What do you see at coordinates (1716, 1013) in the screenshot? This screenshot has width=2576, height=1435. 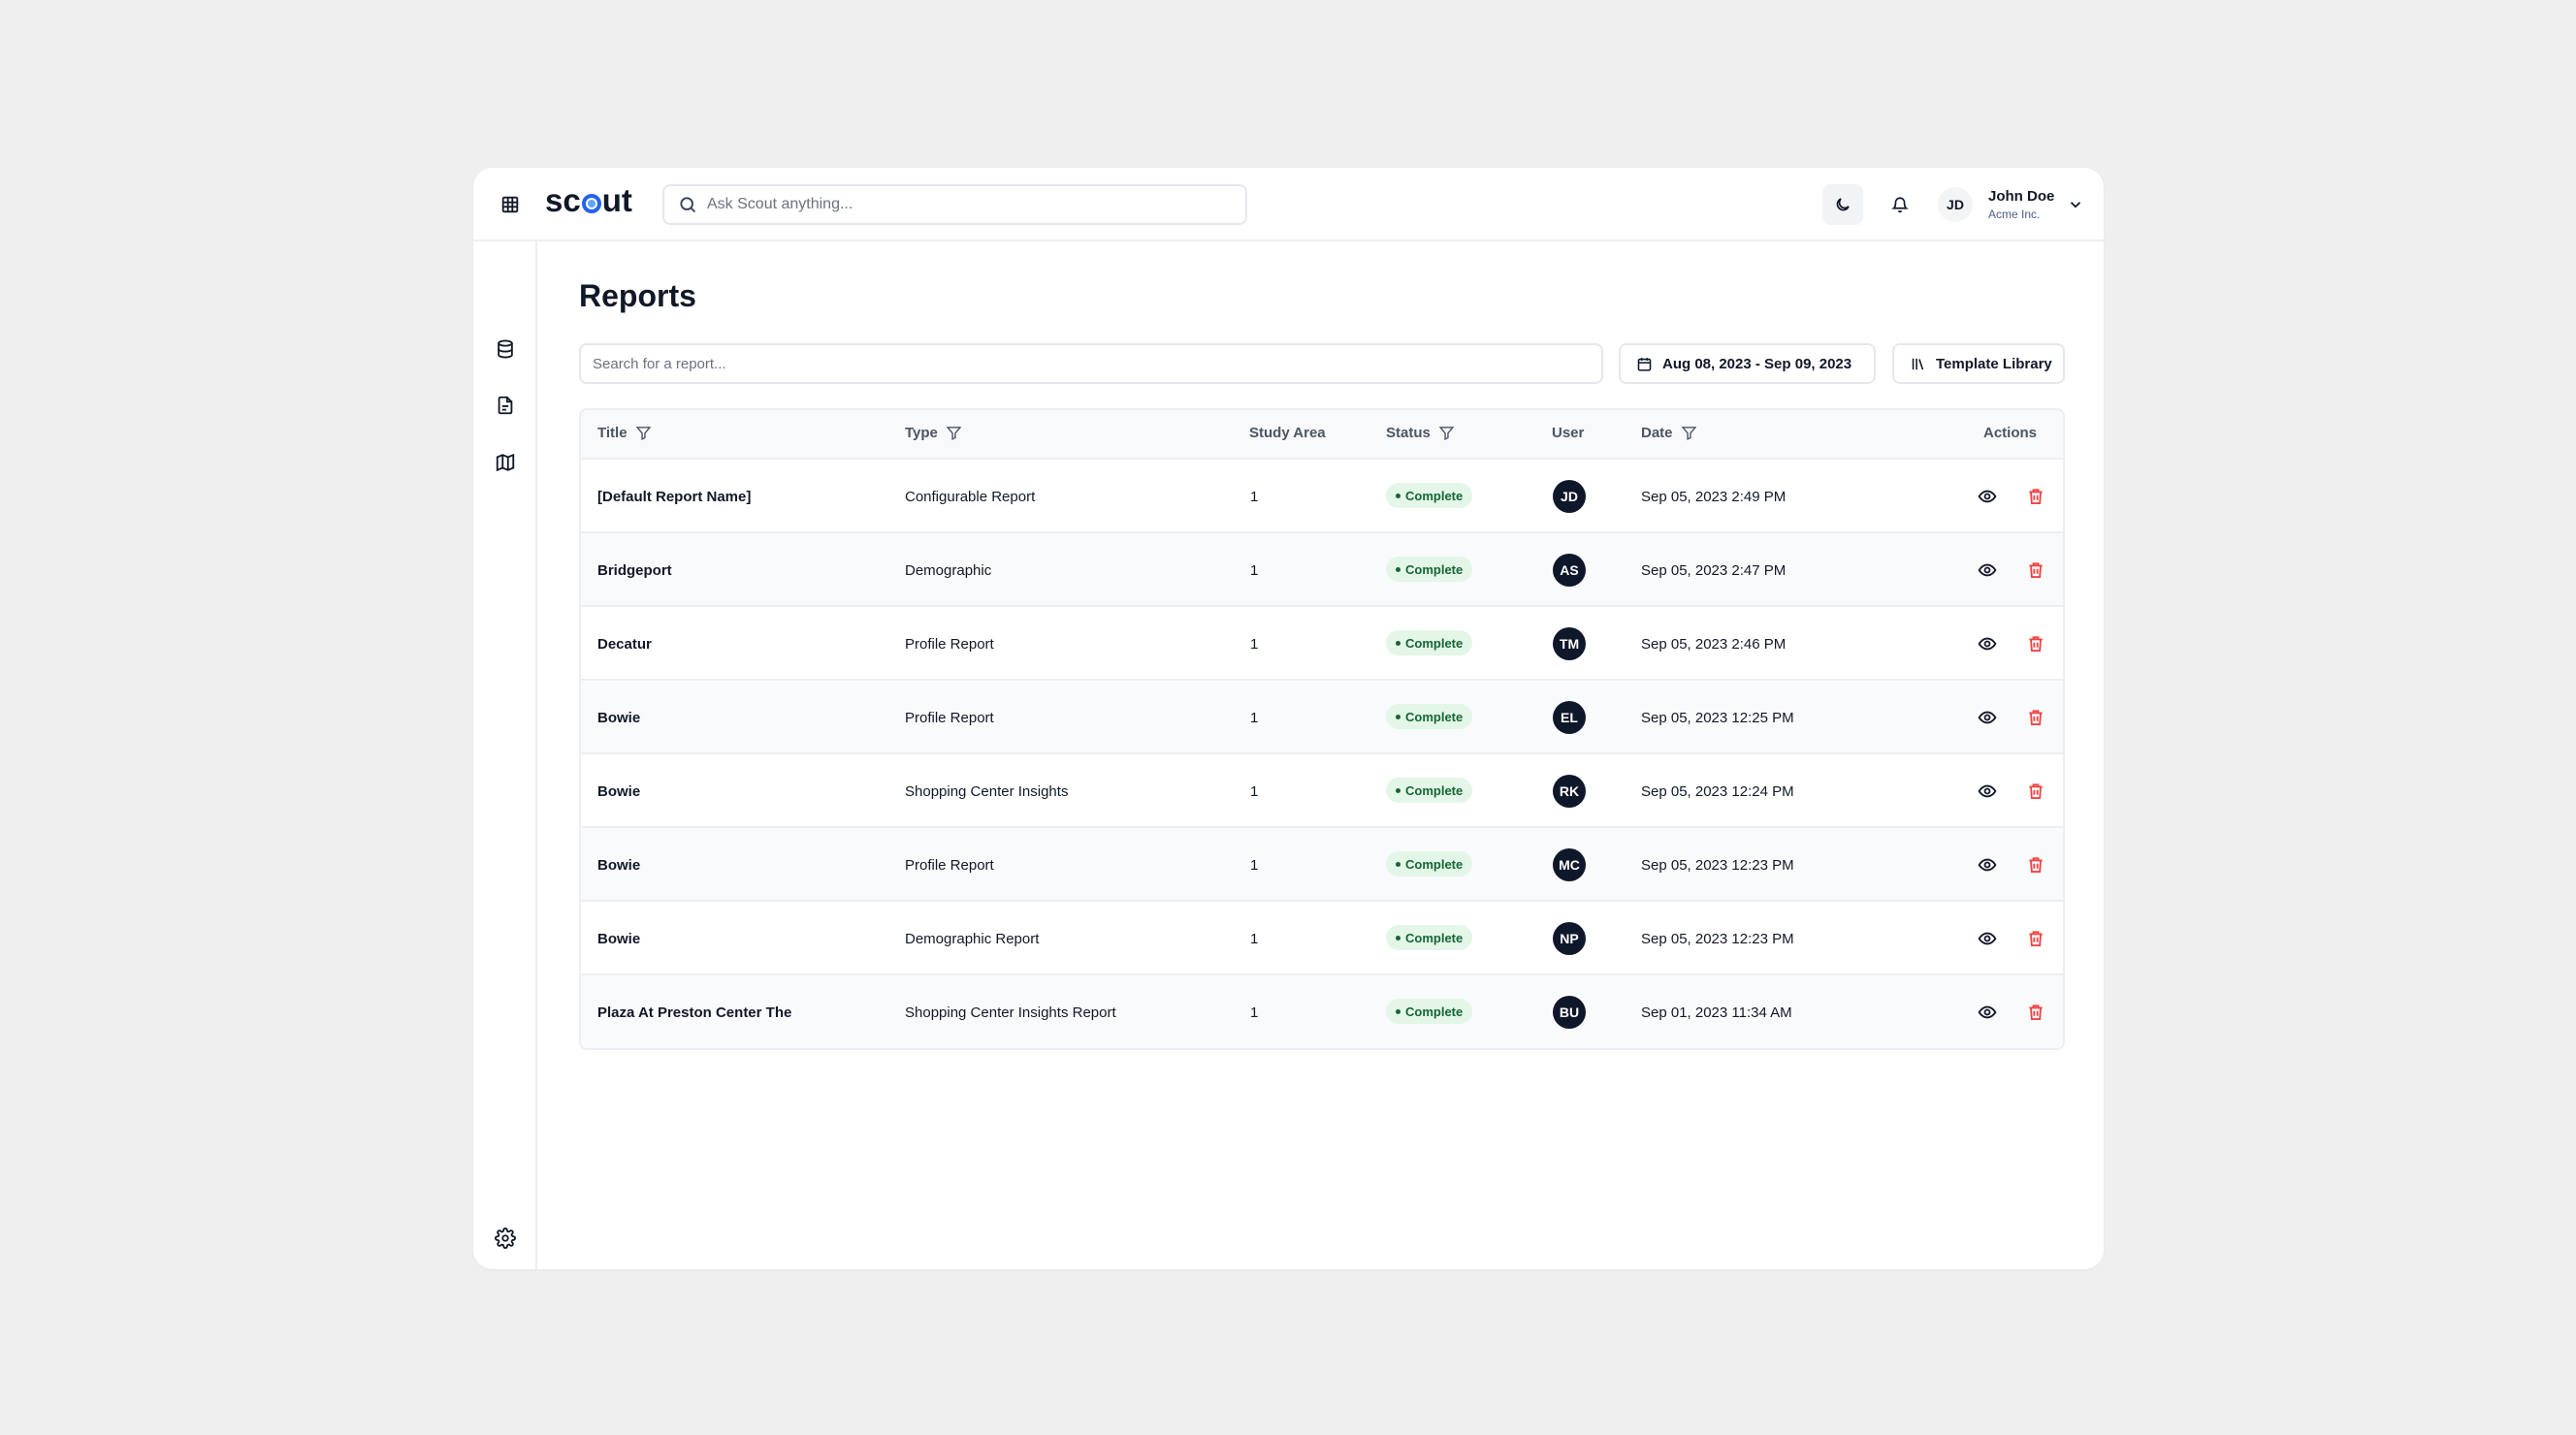 I see `report-date: Sep 01, 2023 11:34 AM` at bounding box center [1716, 1013].